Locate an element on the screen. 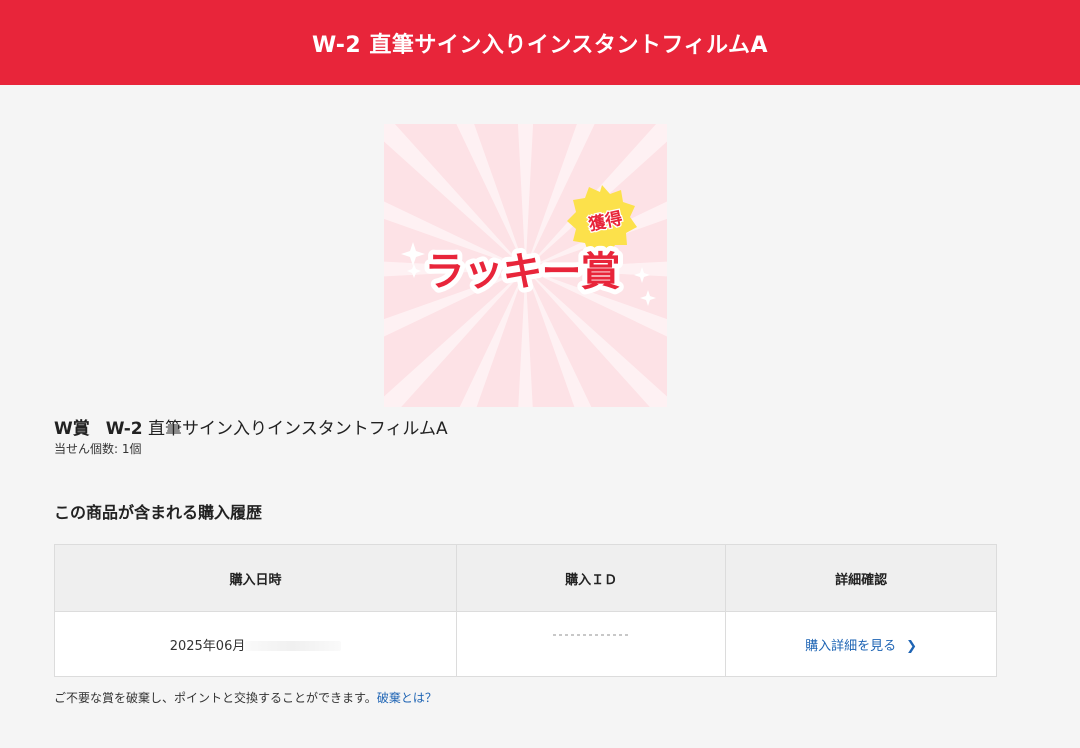 The image size is (1080, 748). prize-name-text: 直筆サイン入りインスタントフィルムA is located at coordinates (295, 429).